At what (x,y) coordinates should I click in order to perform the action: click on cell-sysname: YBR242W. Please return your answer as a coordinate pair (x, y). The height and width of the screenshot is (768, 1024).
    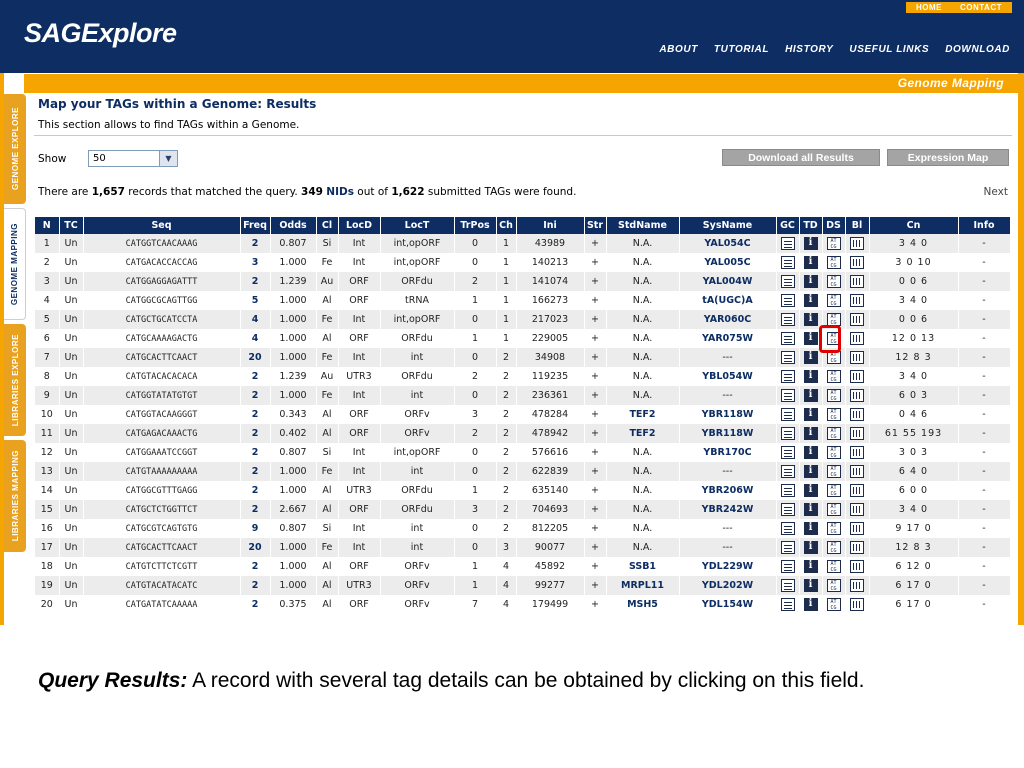
    Looking at the image, I should click on (728, 509).